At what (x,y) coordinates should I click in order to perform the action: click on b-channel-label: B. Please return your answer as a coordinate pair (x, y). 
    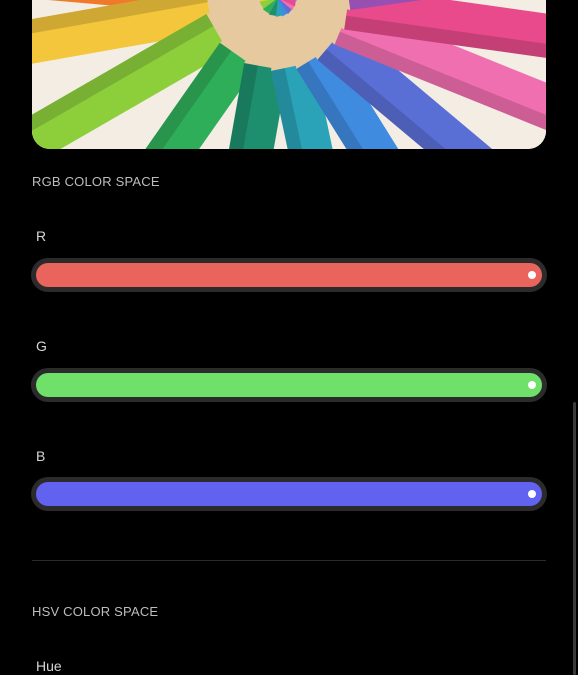
    Looking at the image, I should click on (41, 456).